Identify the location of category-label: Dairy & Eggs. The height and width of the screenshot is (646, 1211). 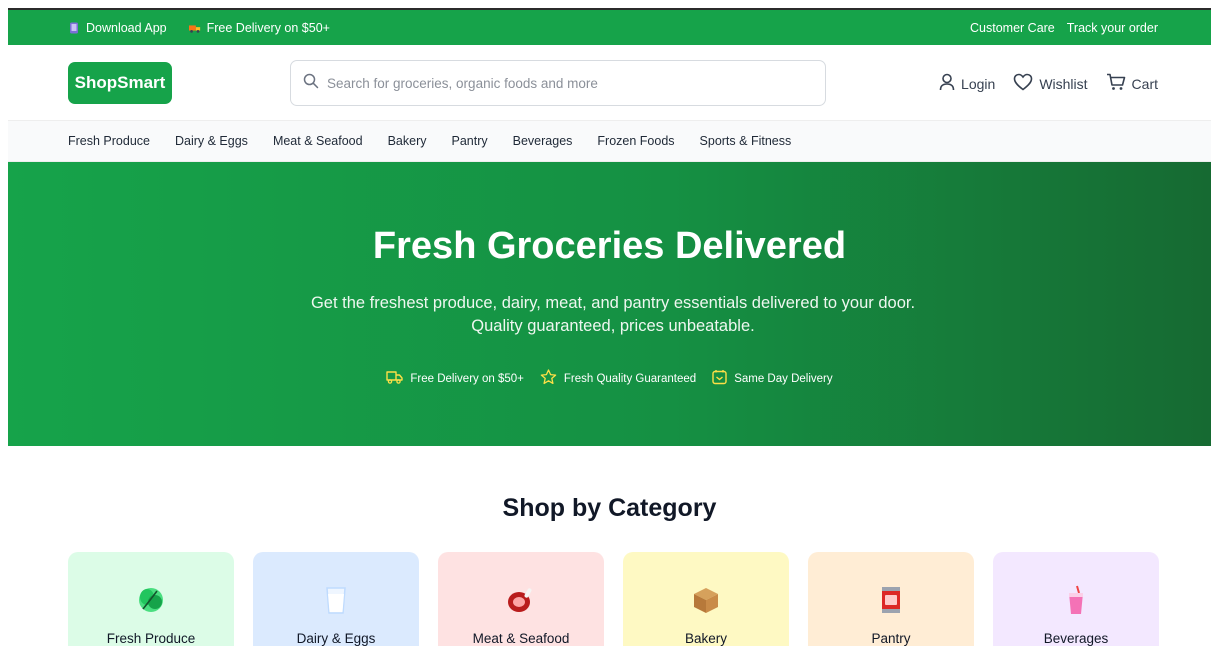
(336, 638).